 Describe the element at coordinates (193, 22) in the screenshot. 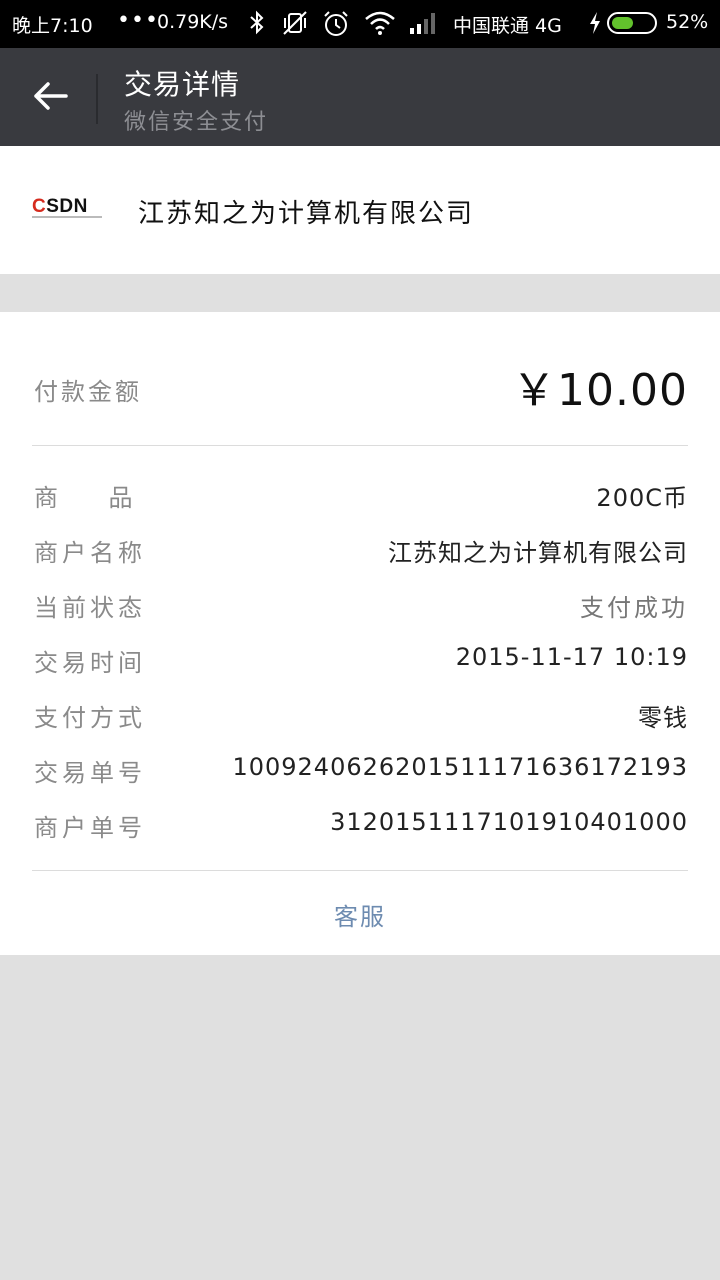

I see `network-speed: 0.79K/s` at that location.